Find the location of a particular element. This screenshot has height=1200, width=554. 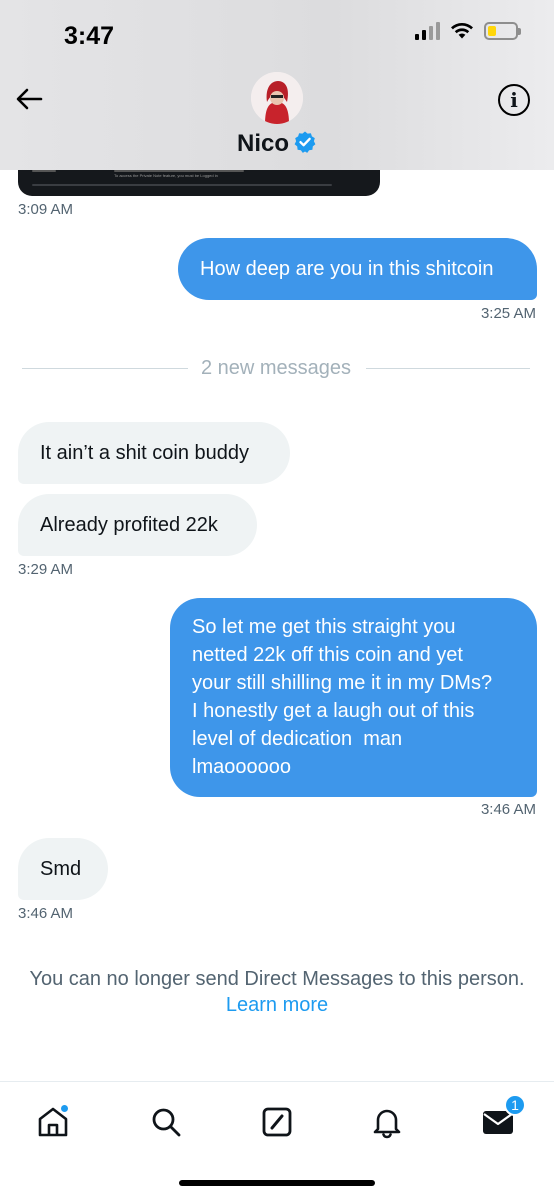

arrow-left-icon is located at coordinates (29, 99).